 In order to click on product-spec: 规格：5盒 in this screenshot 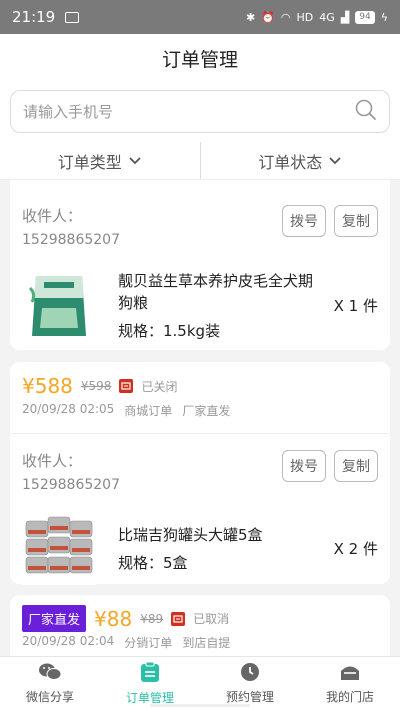, I will do `click(153, 562)`.